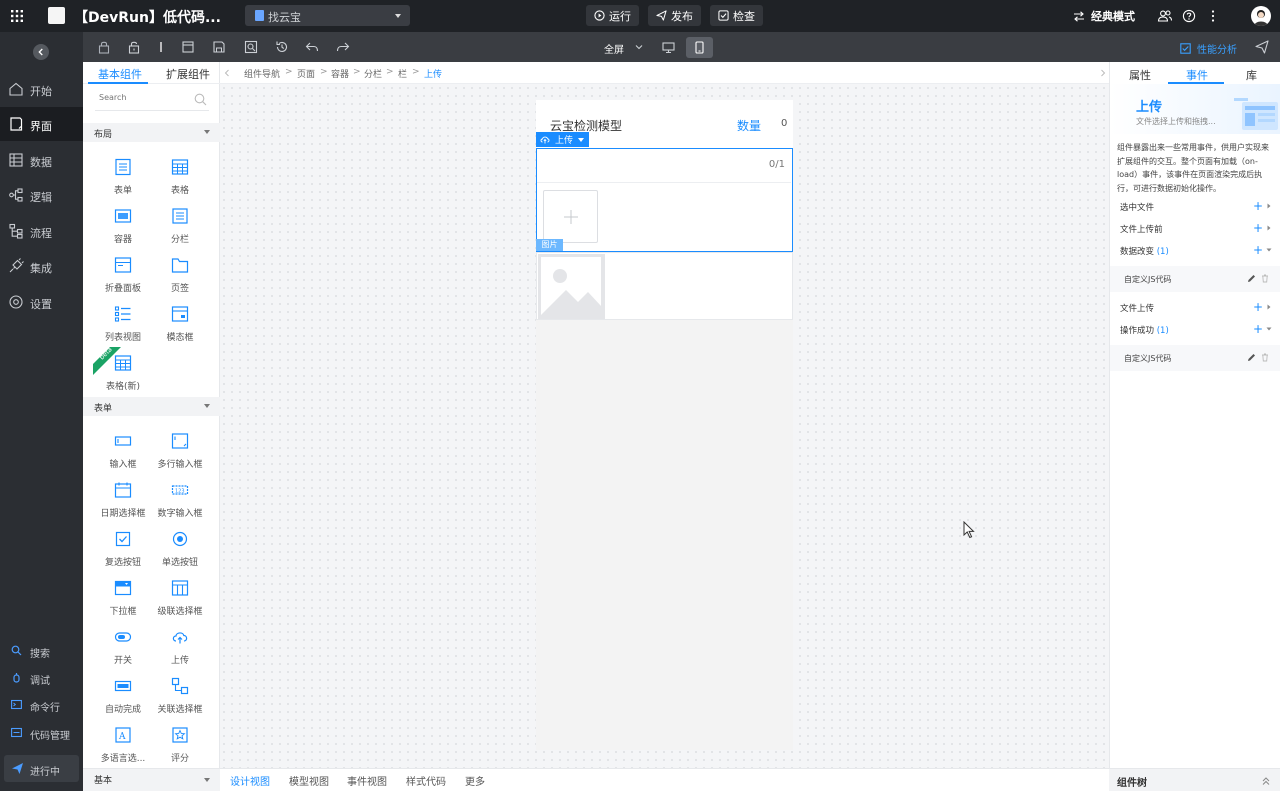  Describe the element at coordinates (340, 73) in the screenshot. I see `breadcrumb-item: 容器` at that location.